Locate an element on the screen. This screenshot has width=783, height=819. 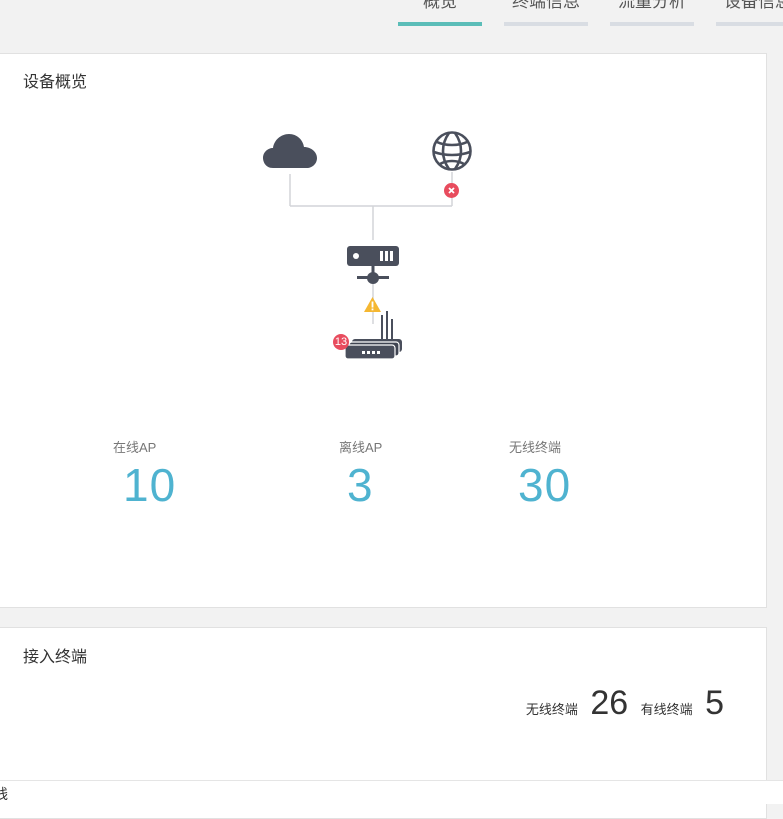
client-summary: 无线终端 26 有线终端 5 is located at coordinates (629, 703).